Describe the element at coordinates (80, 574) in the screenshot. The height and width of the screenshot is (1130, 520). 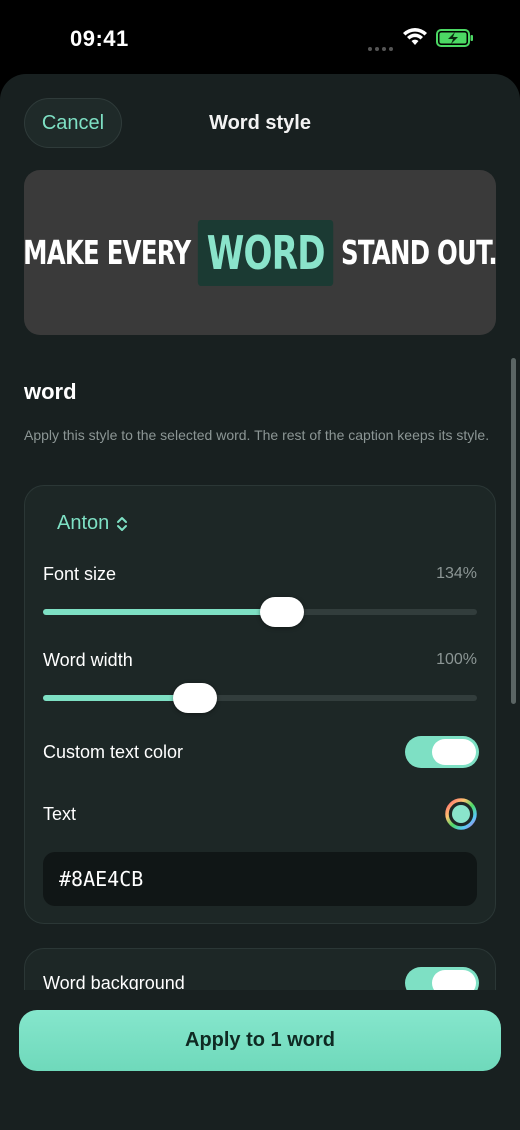
I see `font-size-label: Font size` at that location.